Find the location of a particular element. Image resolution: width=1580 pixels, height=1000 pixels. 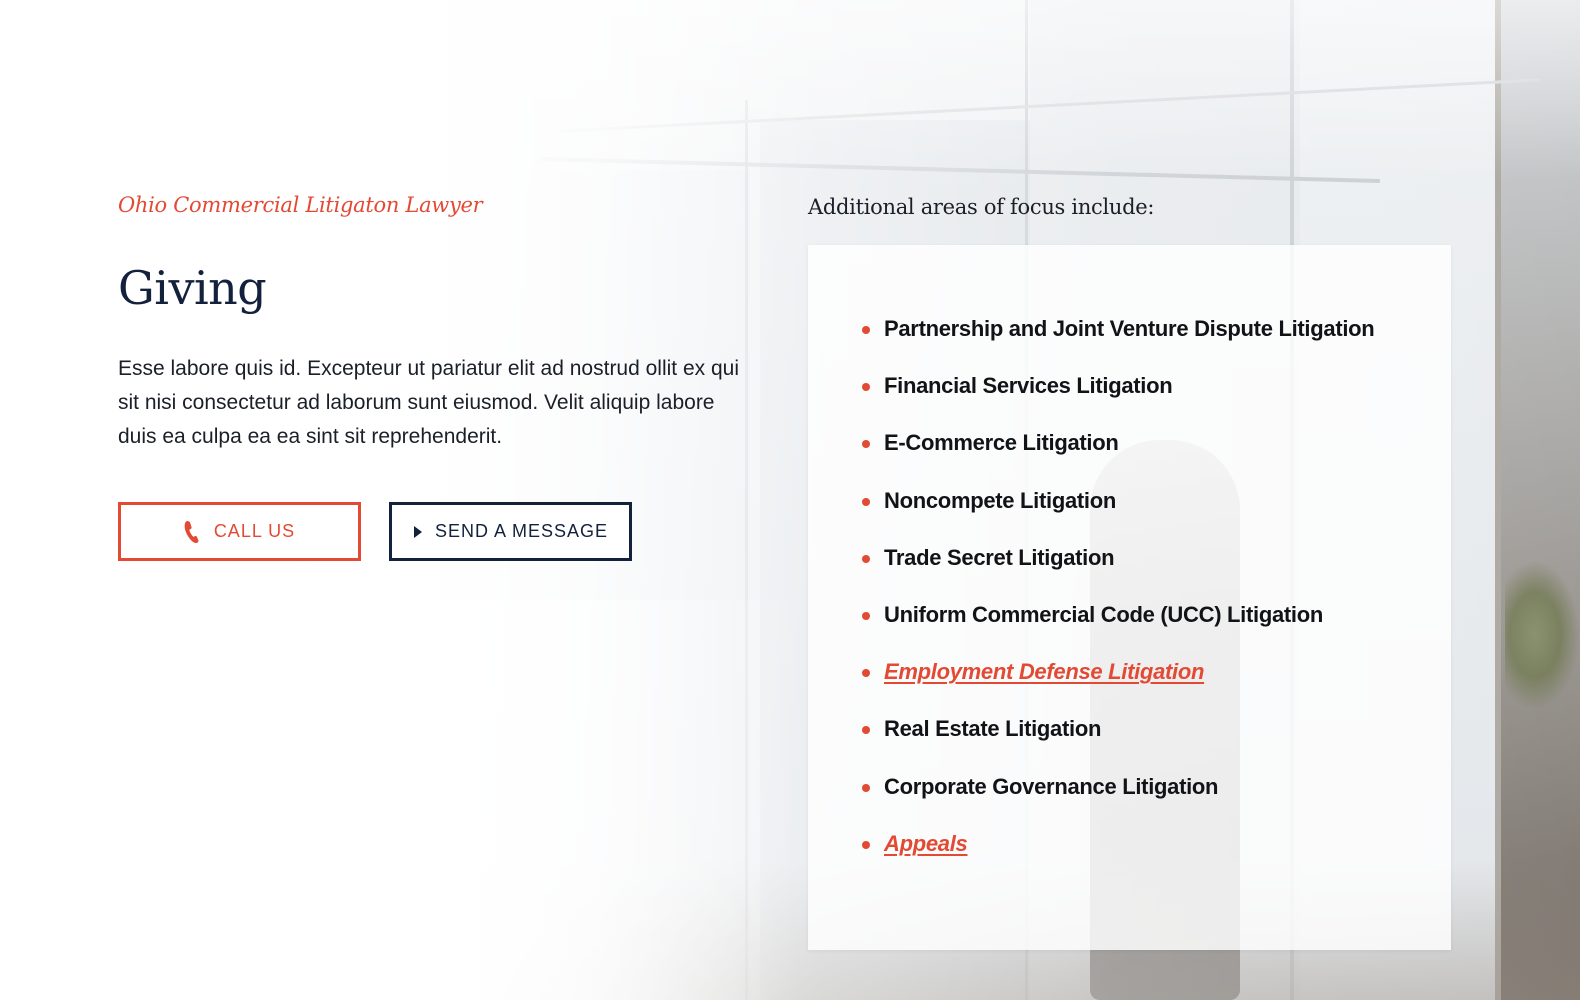

focus-item-label: Uniform Commercial Code (UCC) Litigation is located at coordinates (1104, 614).